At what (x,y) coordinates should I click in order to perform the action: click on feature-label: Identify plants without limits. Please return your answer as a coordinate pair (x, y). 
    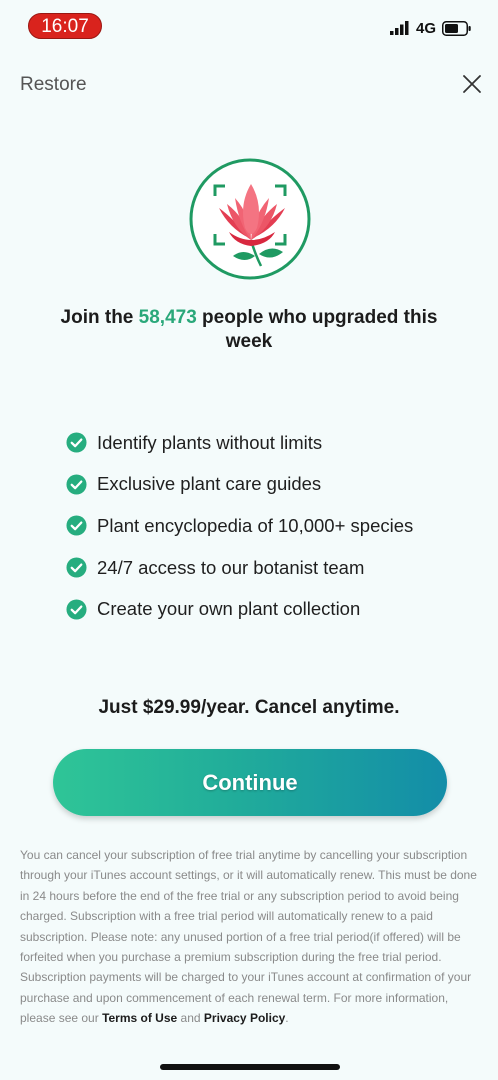
    Looking at the image, I should click on (210, 442).